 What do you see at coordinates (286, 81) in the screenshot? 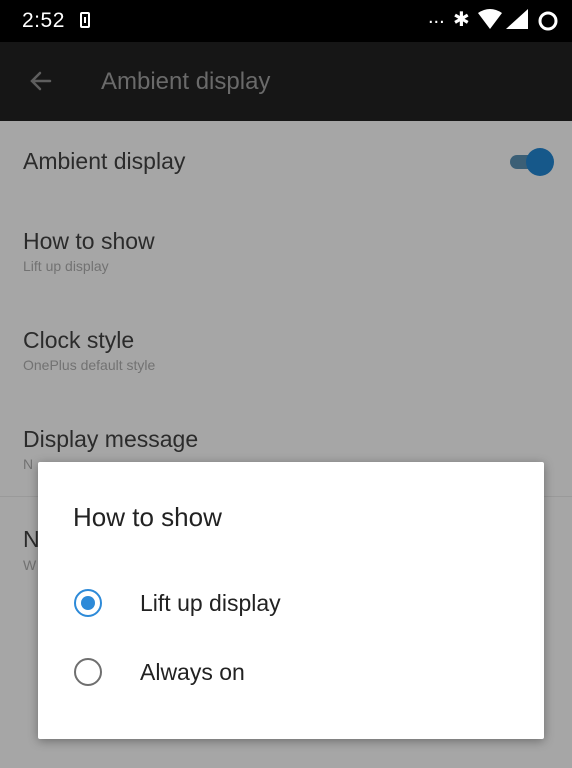
I see `app-toolbar: Ambient display` at bounding box center [286, 81].